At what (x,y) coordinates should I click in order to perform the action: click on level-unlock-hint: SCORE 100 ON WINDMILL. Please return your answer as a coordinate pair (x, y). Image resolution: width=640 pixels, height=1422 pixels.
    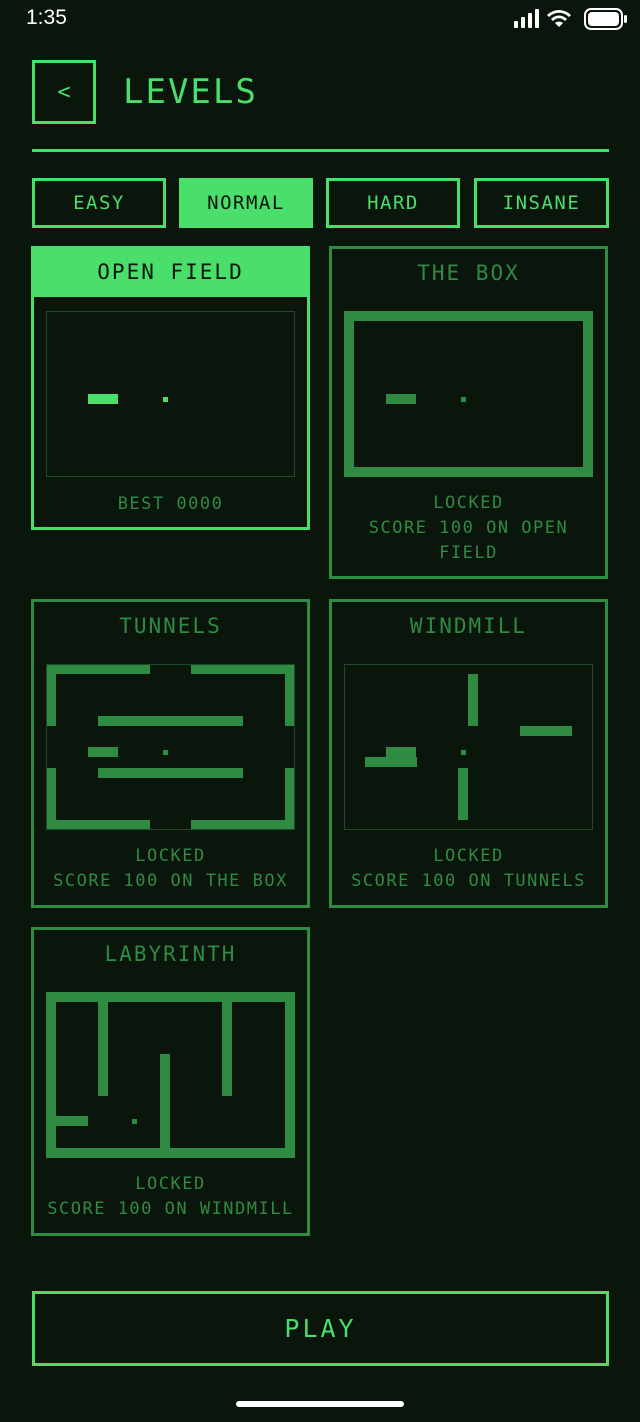
    Looking at the image, I should click on (170, 1209).